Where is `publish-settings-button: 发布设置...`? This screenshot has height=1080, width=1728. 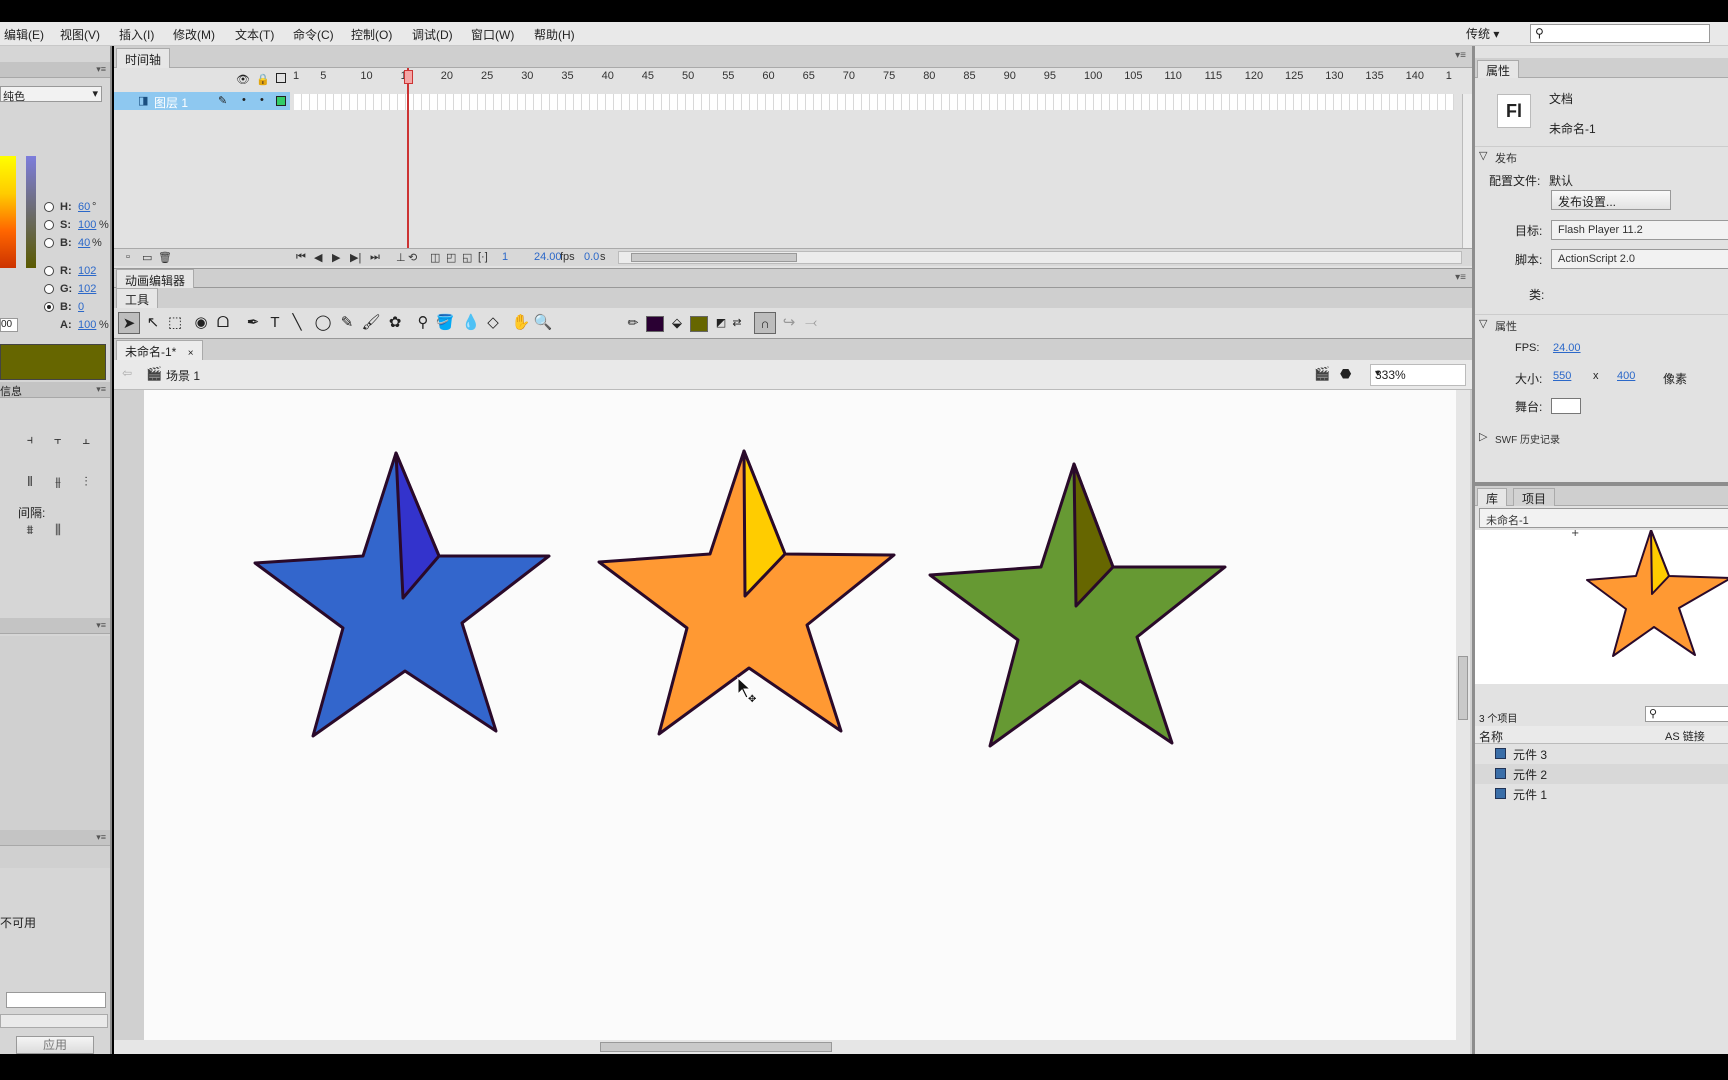
publish-settings-button: 发布设置... is located at coordinates (1611, 200).